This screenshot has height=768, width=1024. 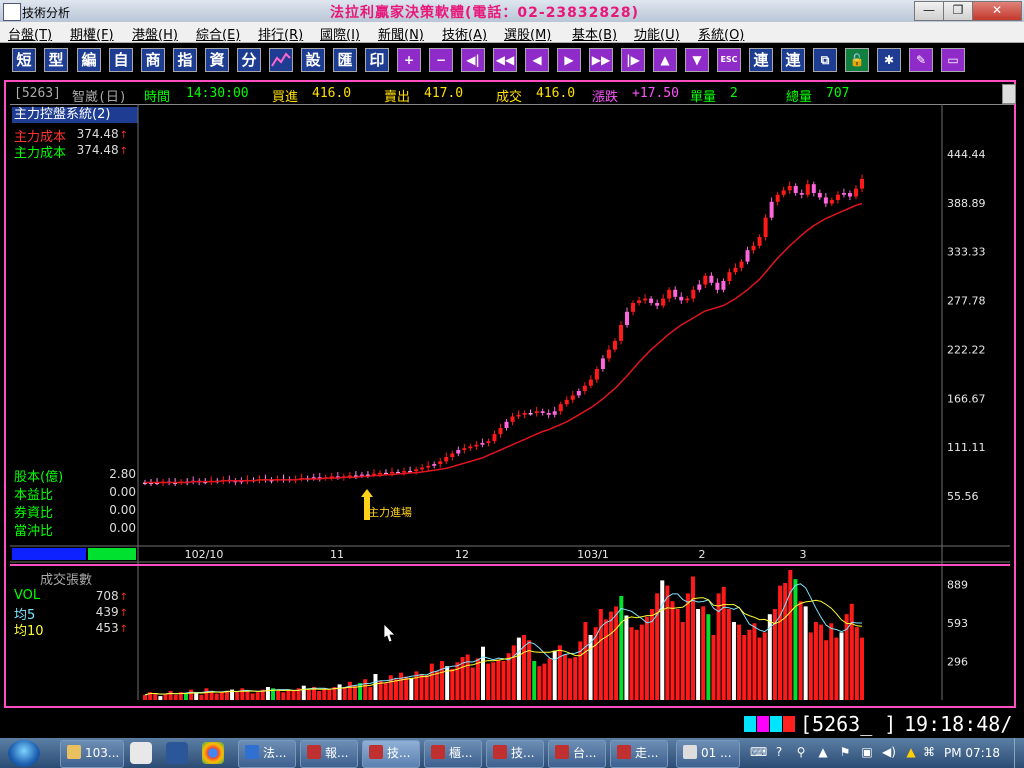 I want to click on date-tick-label: 3, so click(x=803, y=554).